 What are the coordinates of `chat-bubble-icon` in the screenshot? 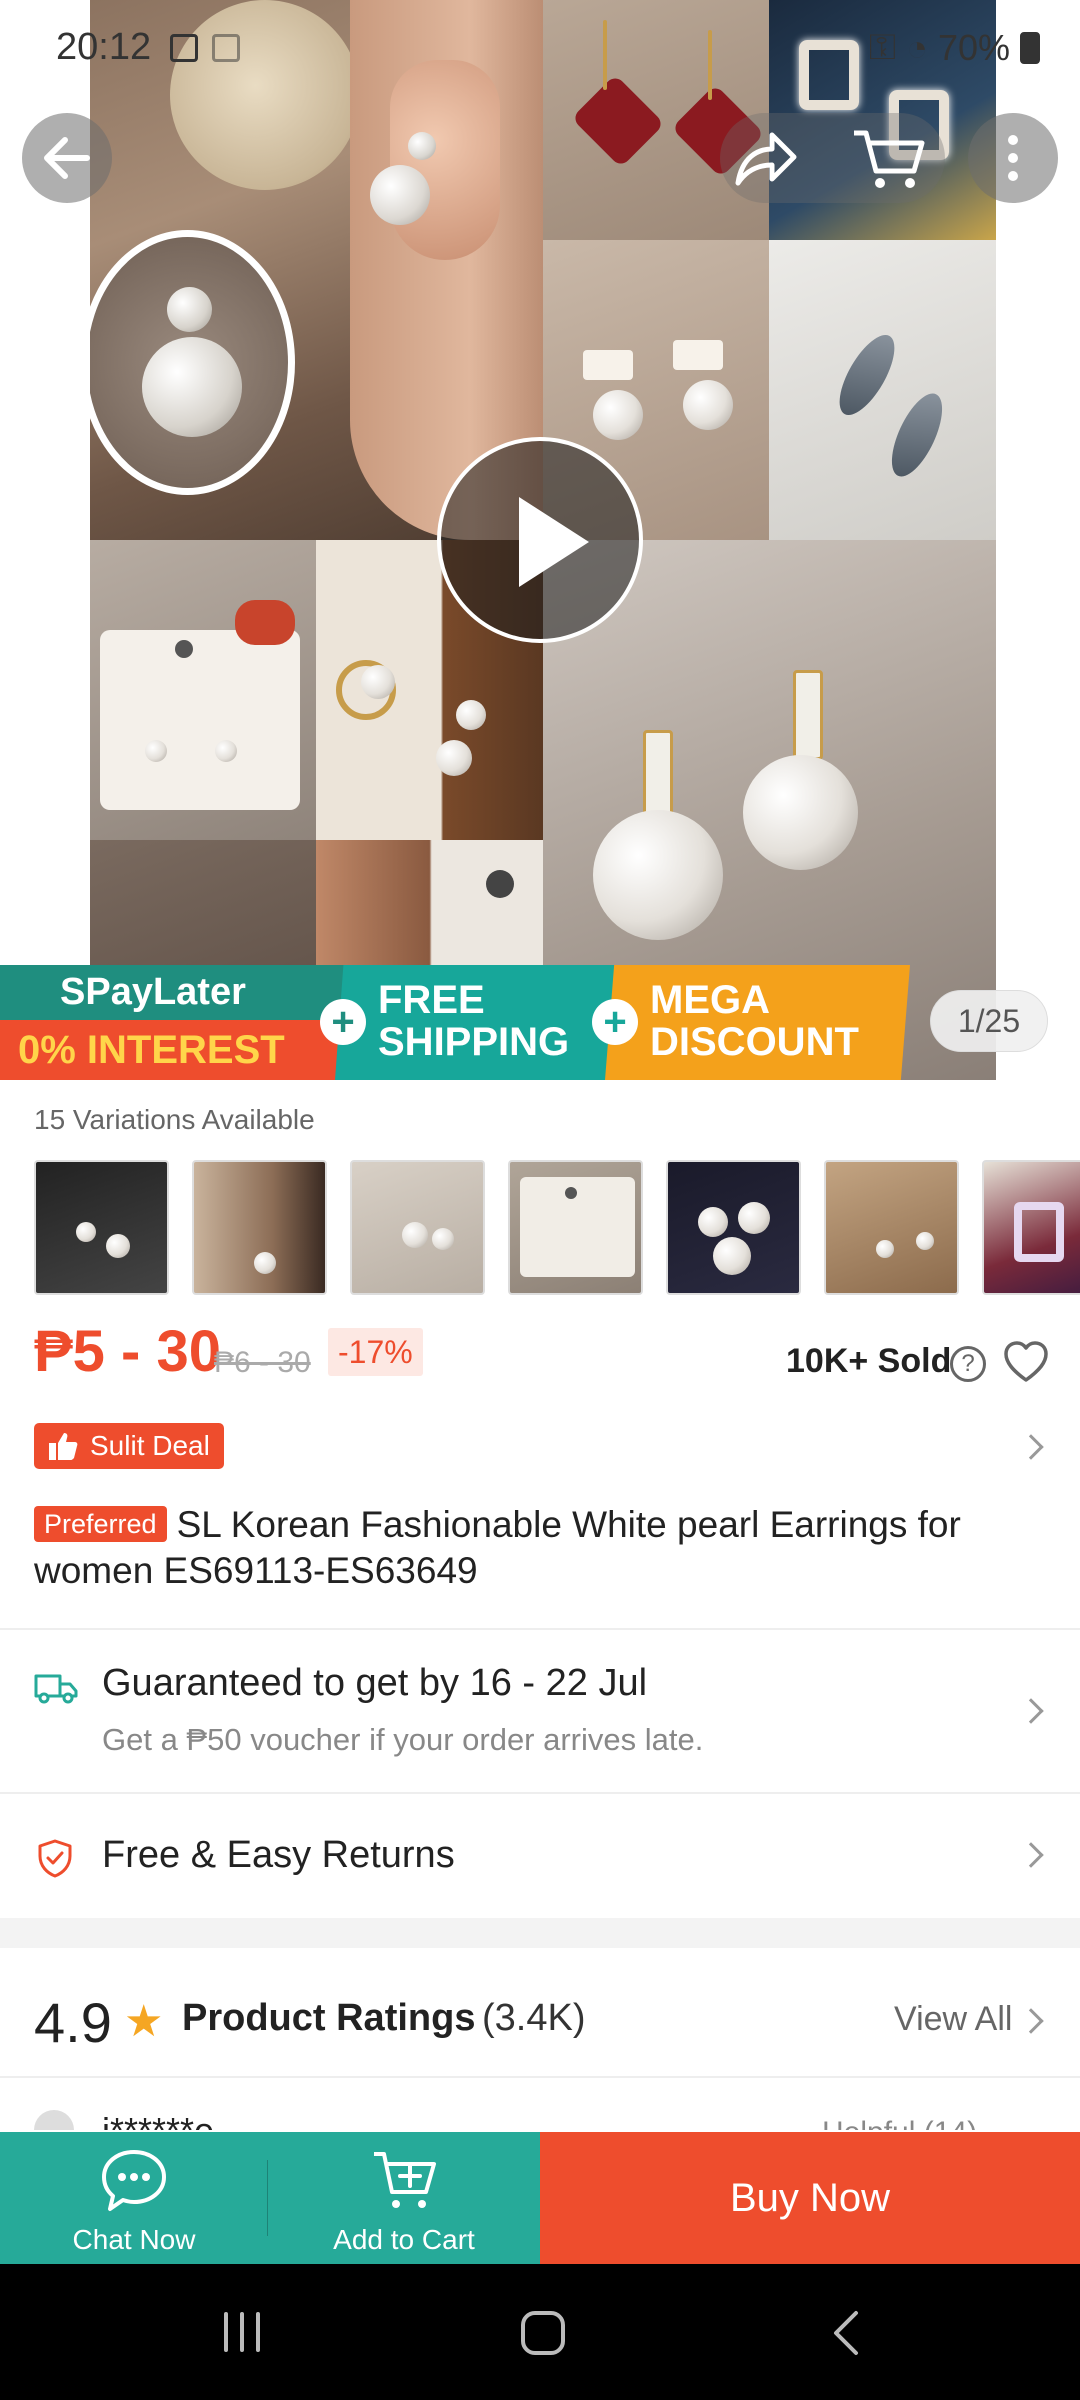 It's located at (134, 2180).